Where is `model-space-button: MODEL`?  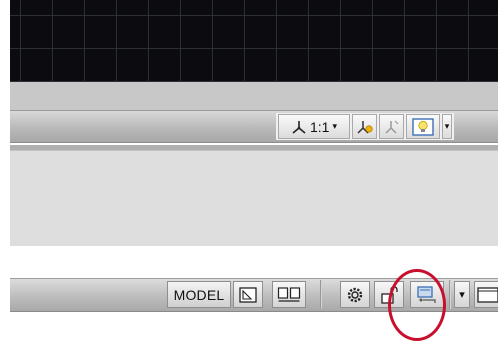 model-space-button: MODEL is located at coordinates (199, 294).